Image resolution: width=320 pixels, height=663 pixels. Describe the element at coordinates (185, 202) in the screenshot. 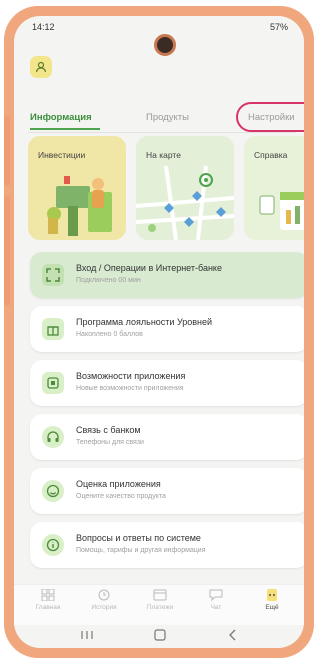

I see `map-illustration` at that location.